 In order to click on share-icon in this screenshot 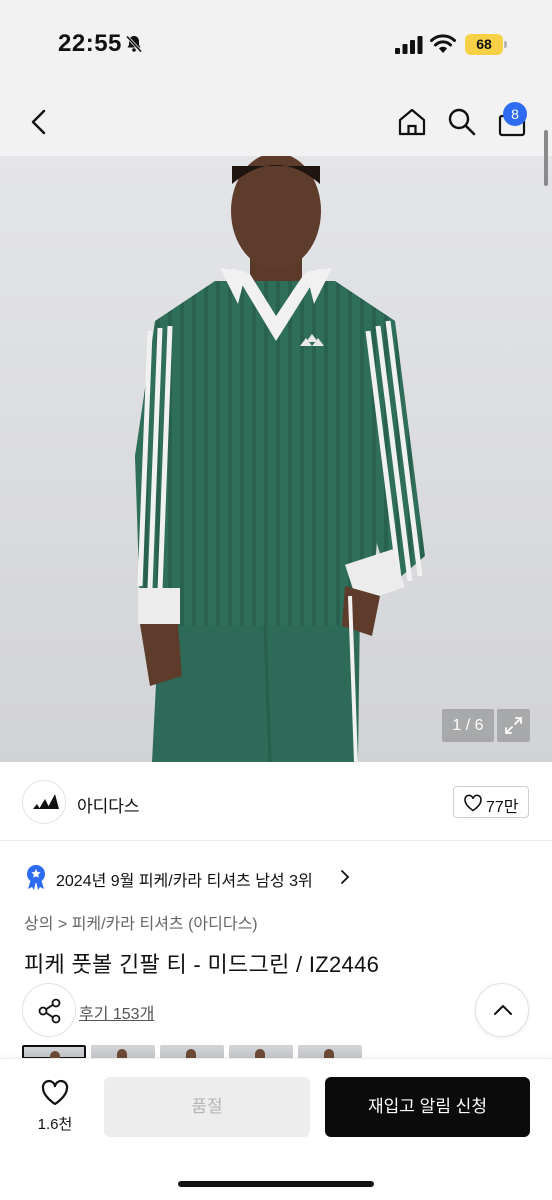, I will do `click(50, 1013)`.